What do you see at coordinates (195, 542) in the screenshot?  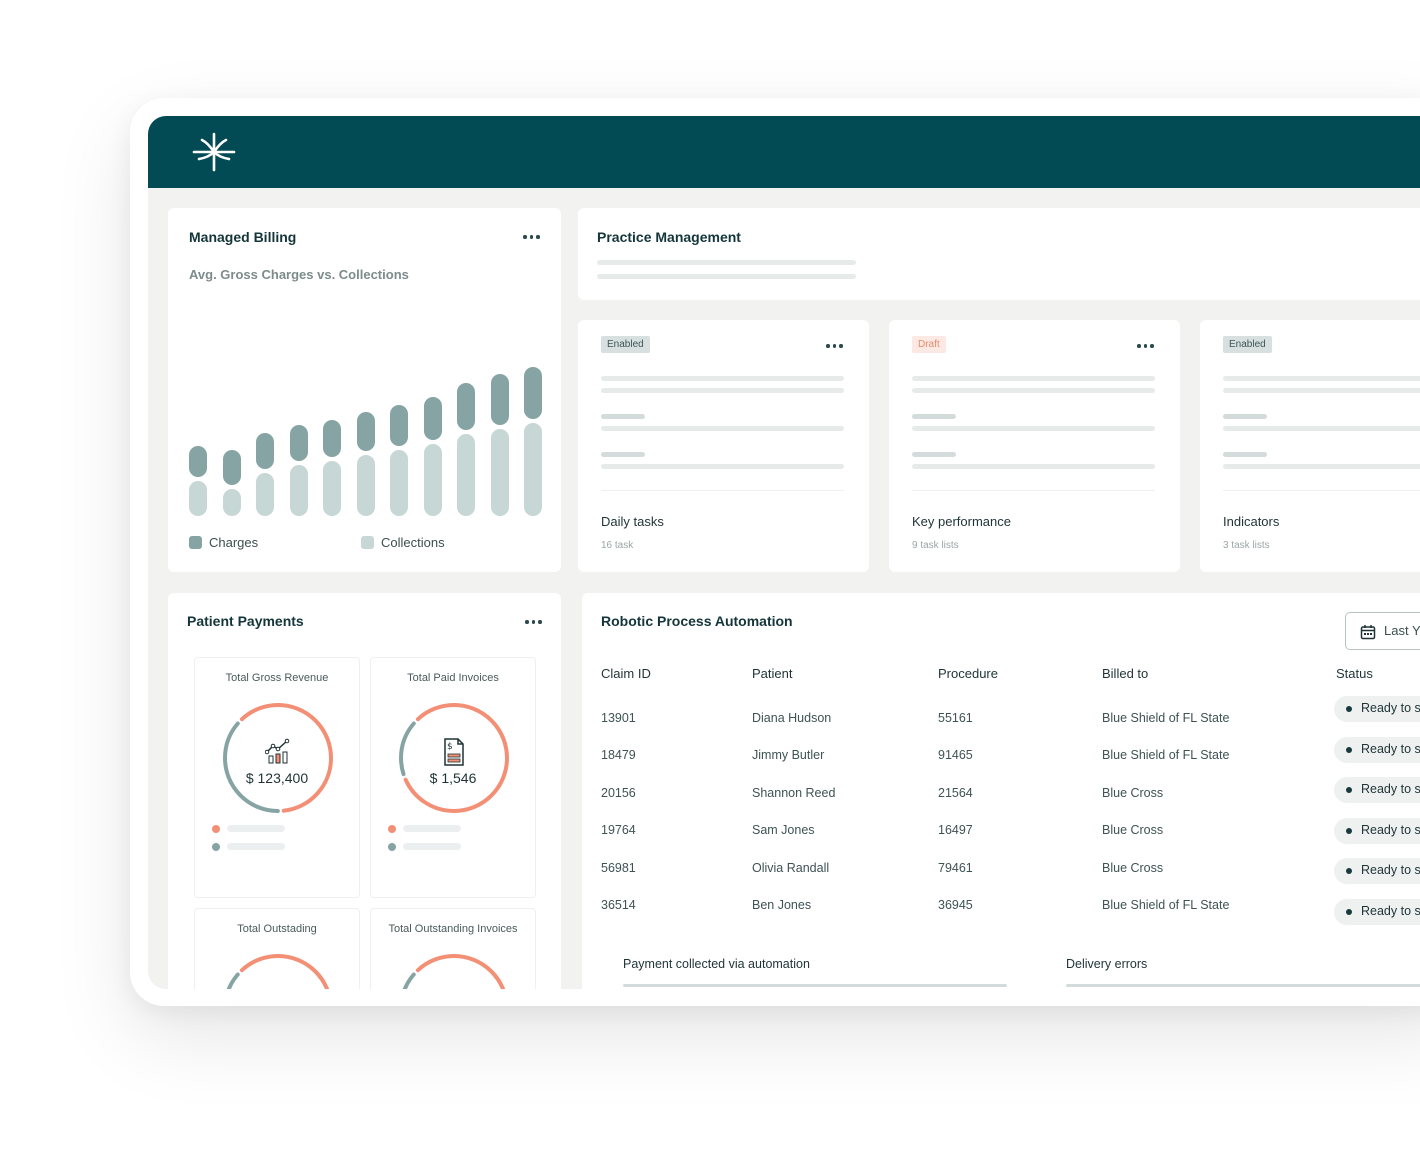 I see `legend-charges-swatch` at bounding box center [195, 542].